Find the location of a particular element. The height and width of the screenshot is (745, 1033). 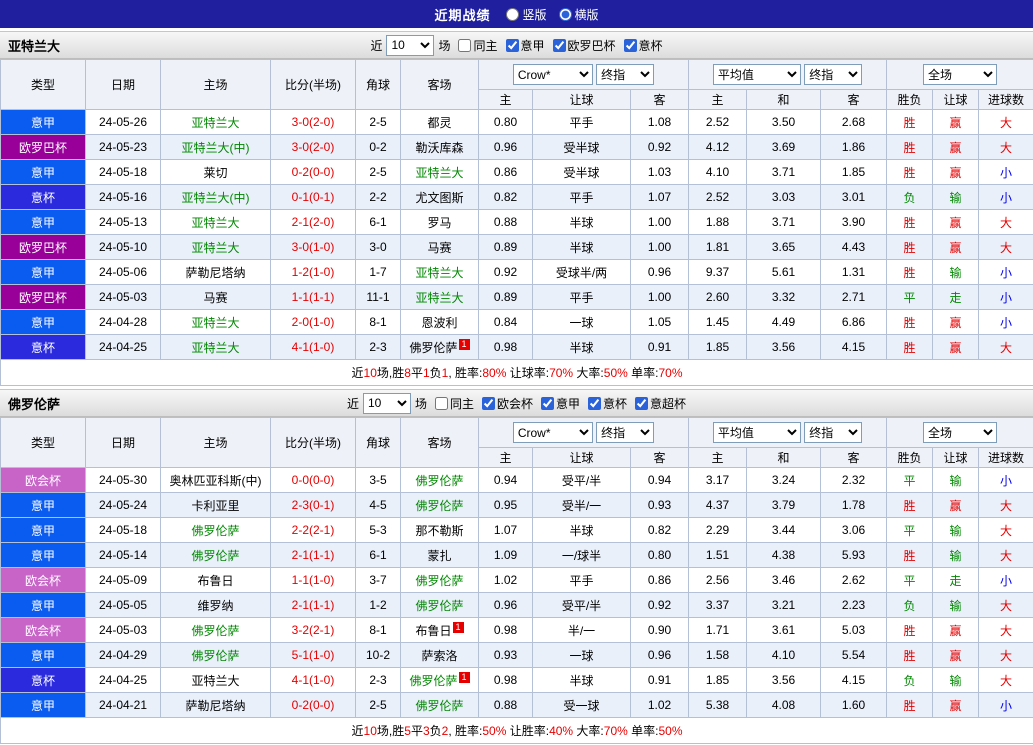

result-cell: 输 is located at coordinates (956, 480).